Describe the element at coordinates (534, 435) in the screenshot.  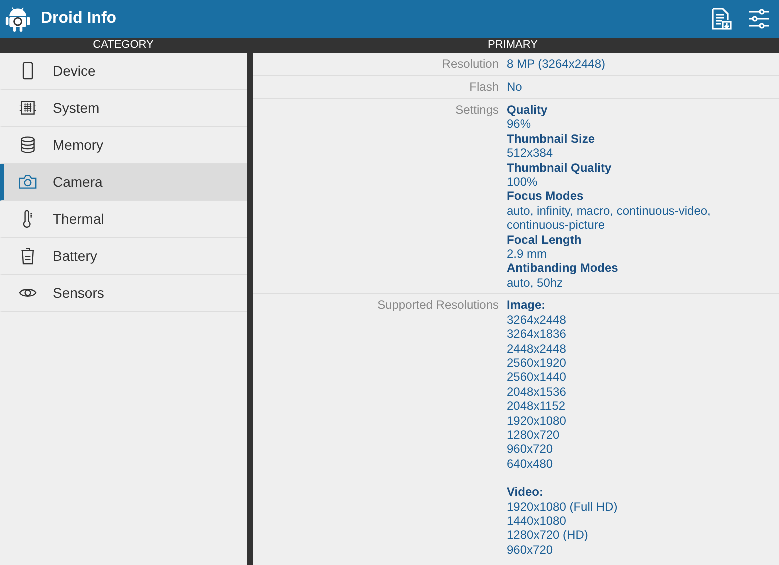
I see `resolution-value: 1280x720` at that location.